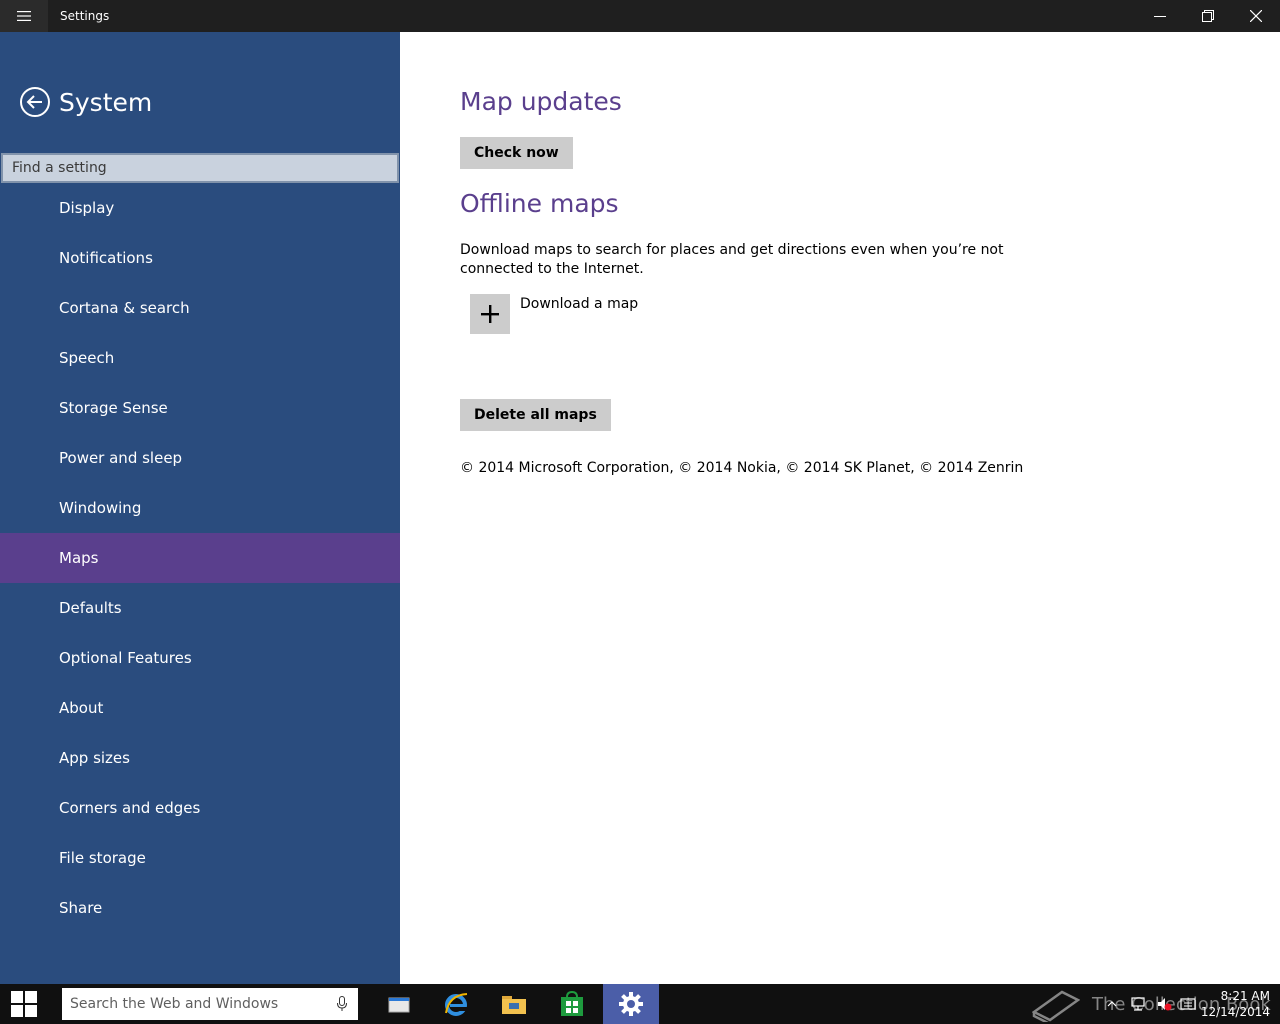 The width and height of the screenshot is (1280, 1024). What do you see at coordinates (106, 102) in the screenshot?
I see `section-title: System` at bounding box center [106, 102].